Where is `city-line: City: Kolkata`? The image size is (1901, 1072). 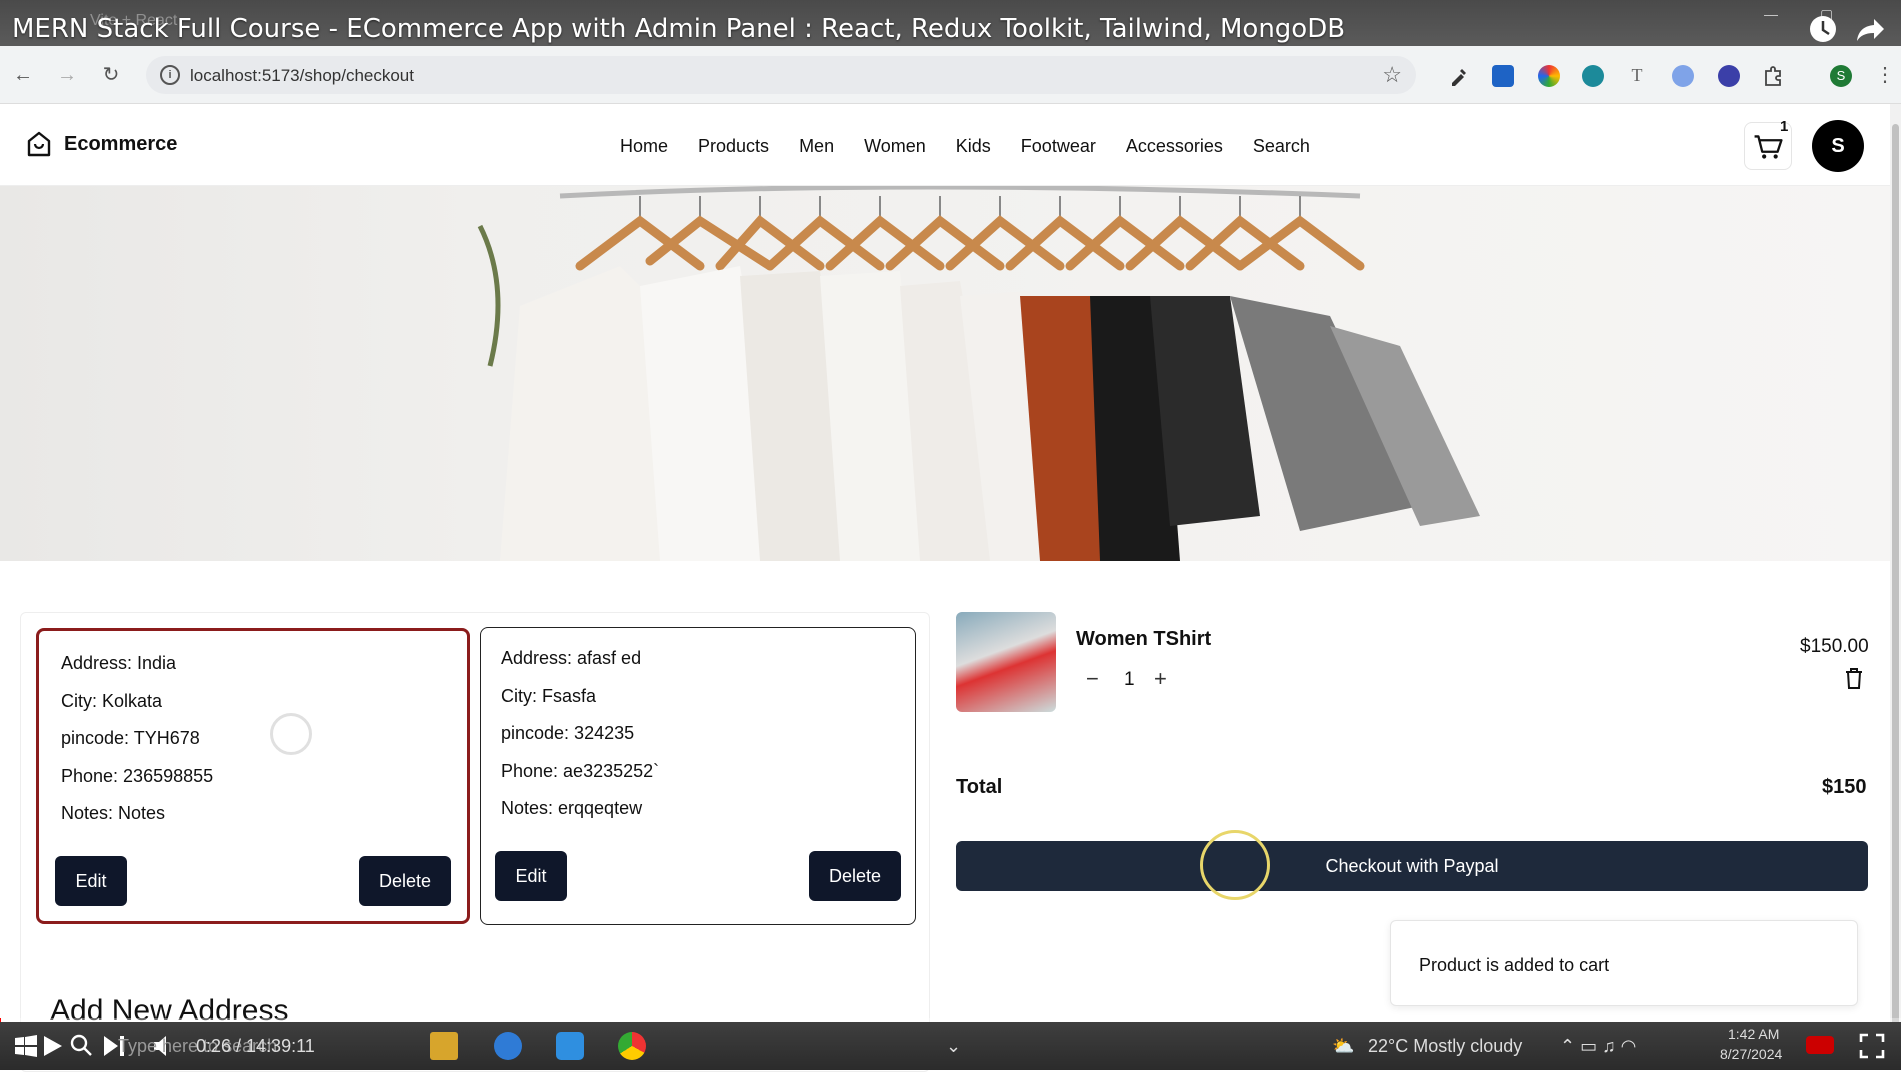
city-line: City: Kolkata is located at coordinates (112, 701).